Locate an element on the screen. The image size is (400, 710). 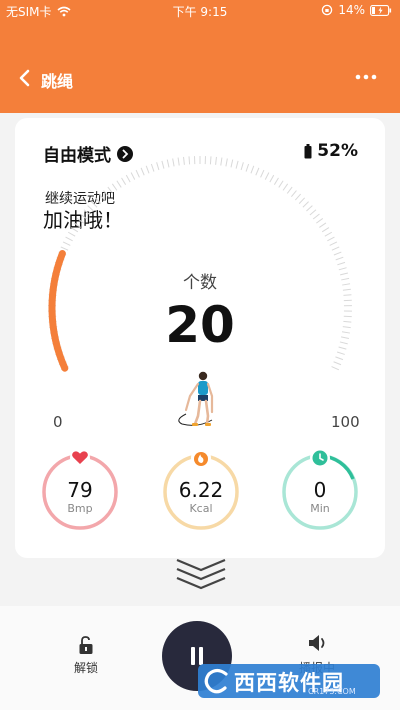
back-arrow-icon is located at coordinates (26, 78).